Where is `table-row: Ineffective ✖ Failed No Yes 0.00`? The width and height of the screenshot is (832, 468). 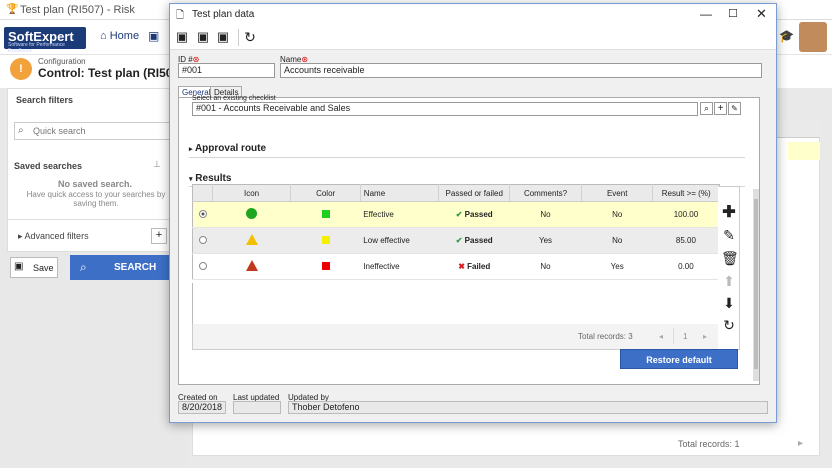 table-row: Ineffective ✖ Failed No Yes 0.00 is located at coordinates (456, 266).